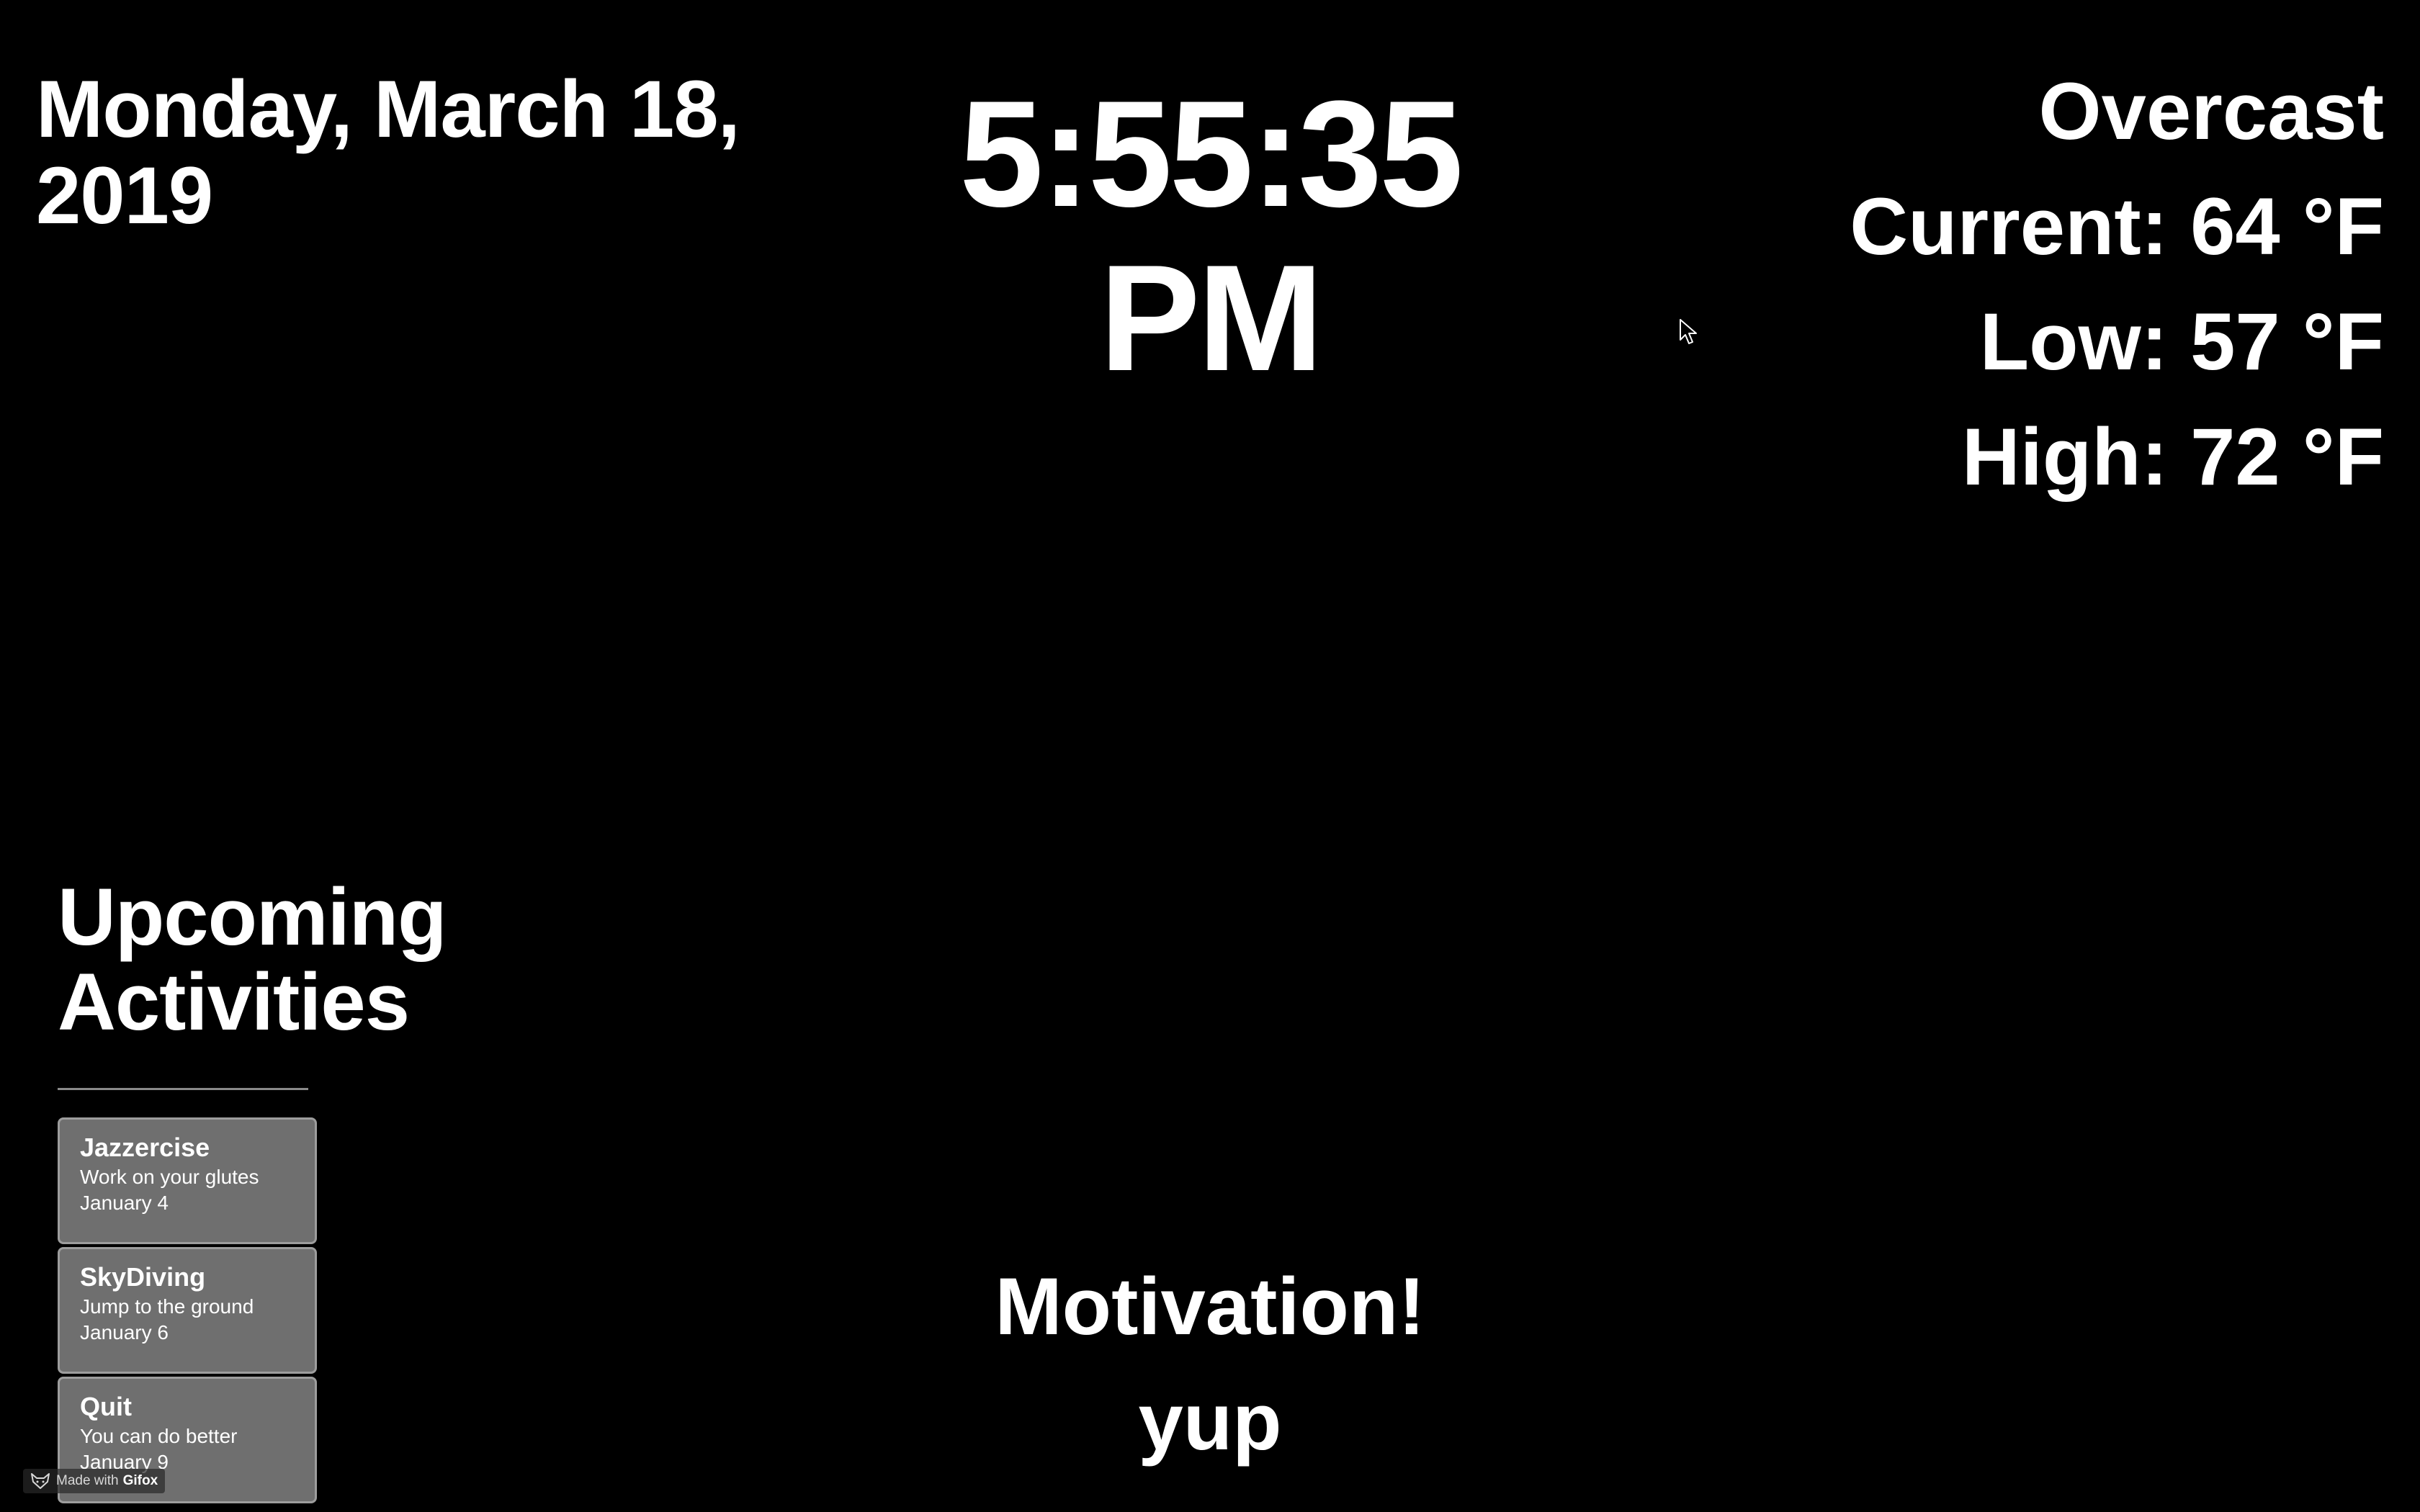 This screenshot has width=2420, height=1512. I want to click on activity-title: Quit, so click(106, 1406).